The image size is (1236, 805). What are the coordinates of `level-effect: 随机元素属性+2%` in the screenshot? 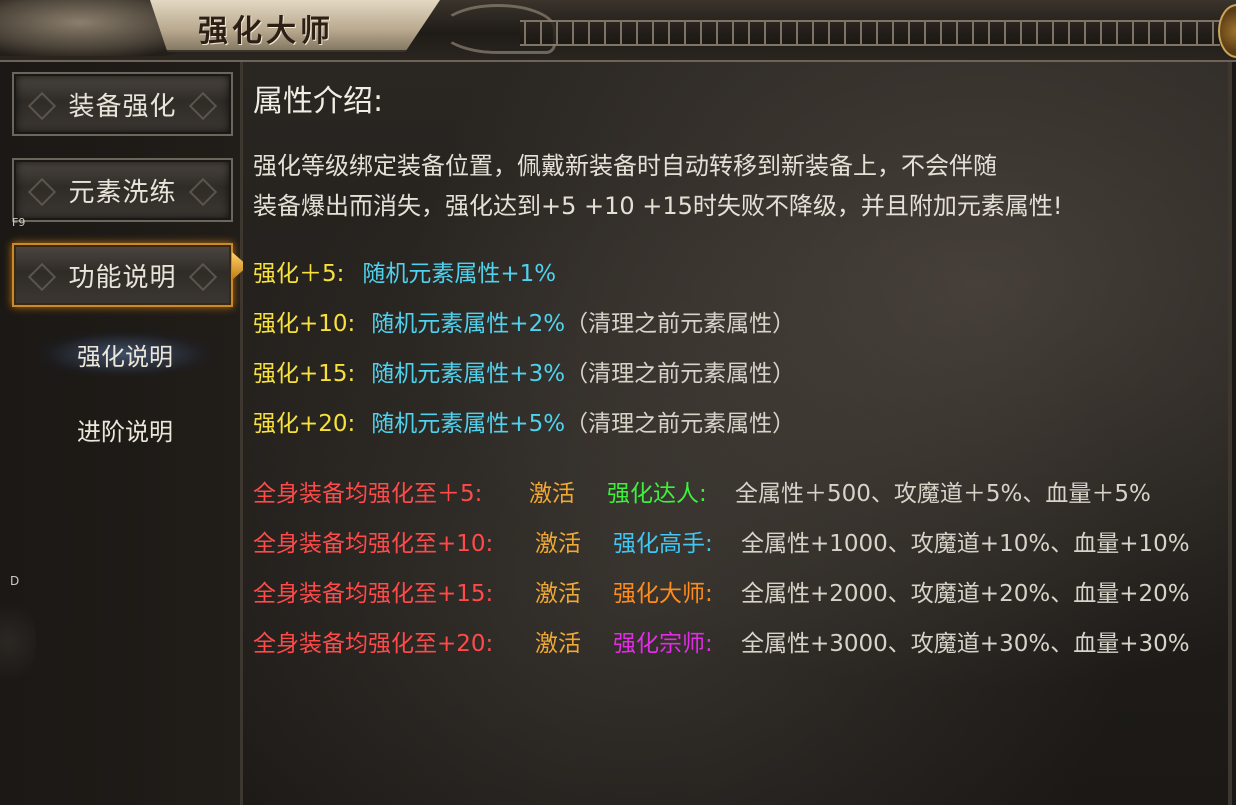 It's located at (468, 324).